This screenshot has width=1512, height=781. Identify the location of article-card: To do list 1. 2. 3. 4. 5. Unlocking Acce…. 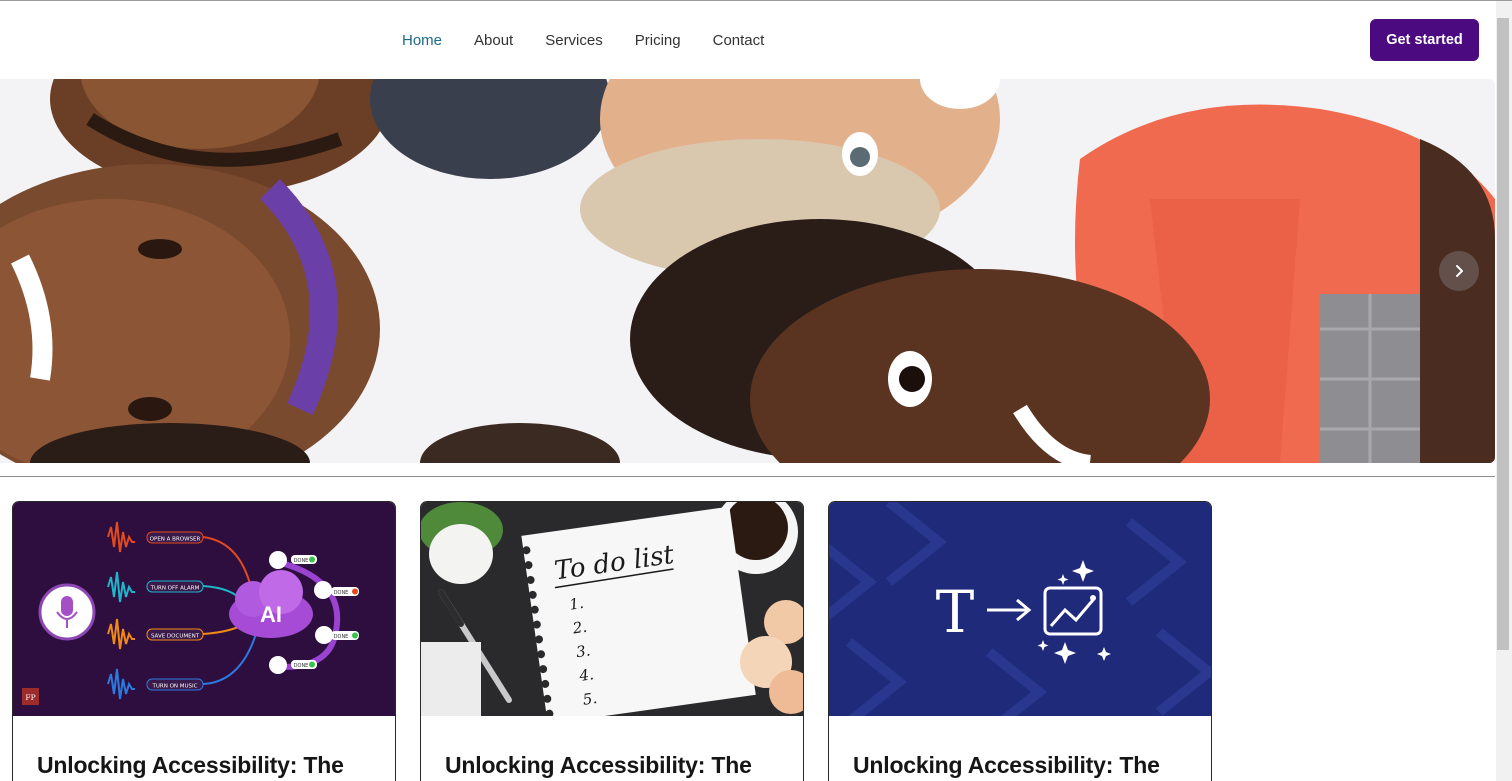
(612, 641).